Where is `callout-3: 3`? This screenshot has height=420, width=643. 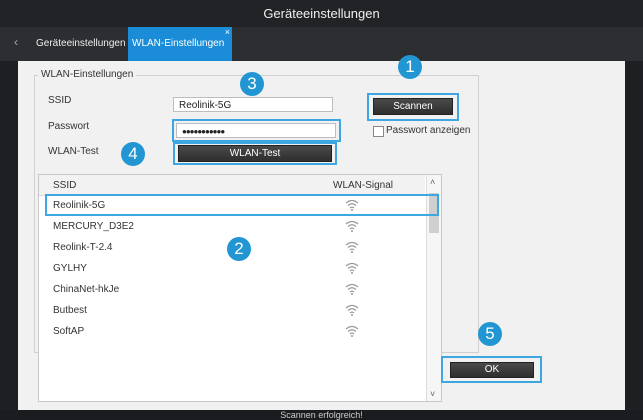 callout-3: 3 is located at coordinates (252, 84).